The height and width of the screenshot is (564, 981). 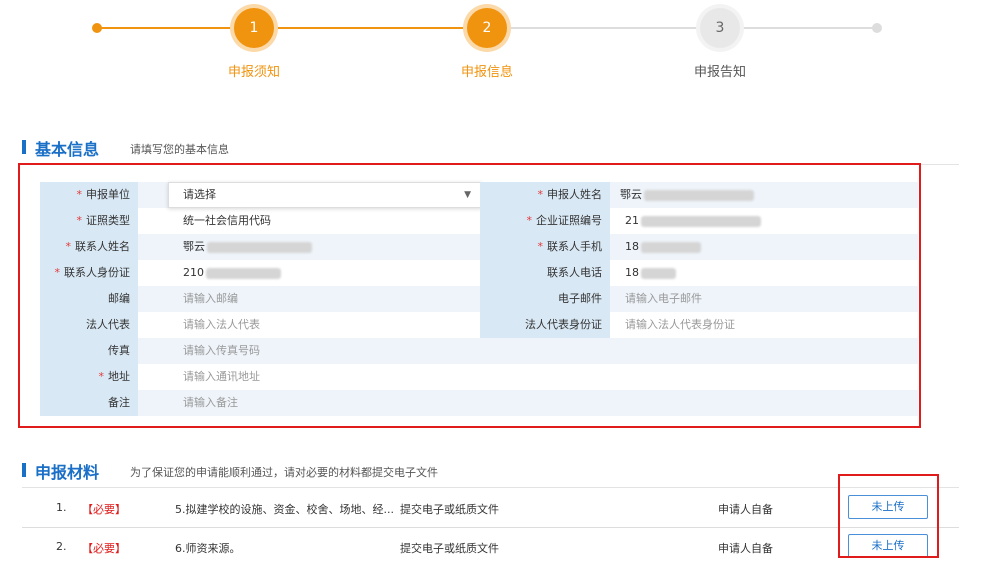 I want to click on step-1-circle: 1, so click(x=254, y=28).